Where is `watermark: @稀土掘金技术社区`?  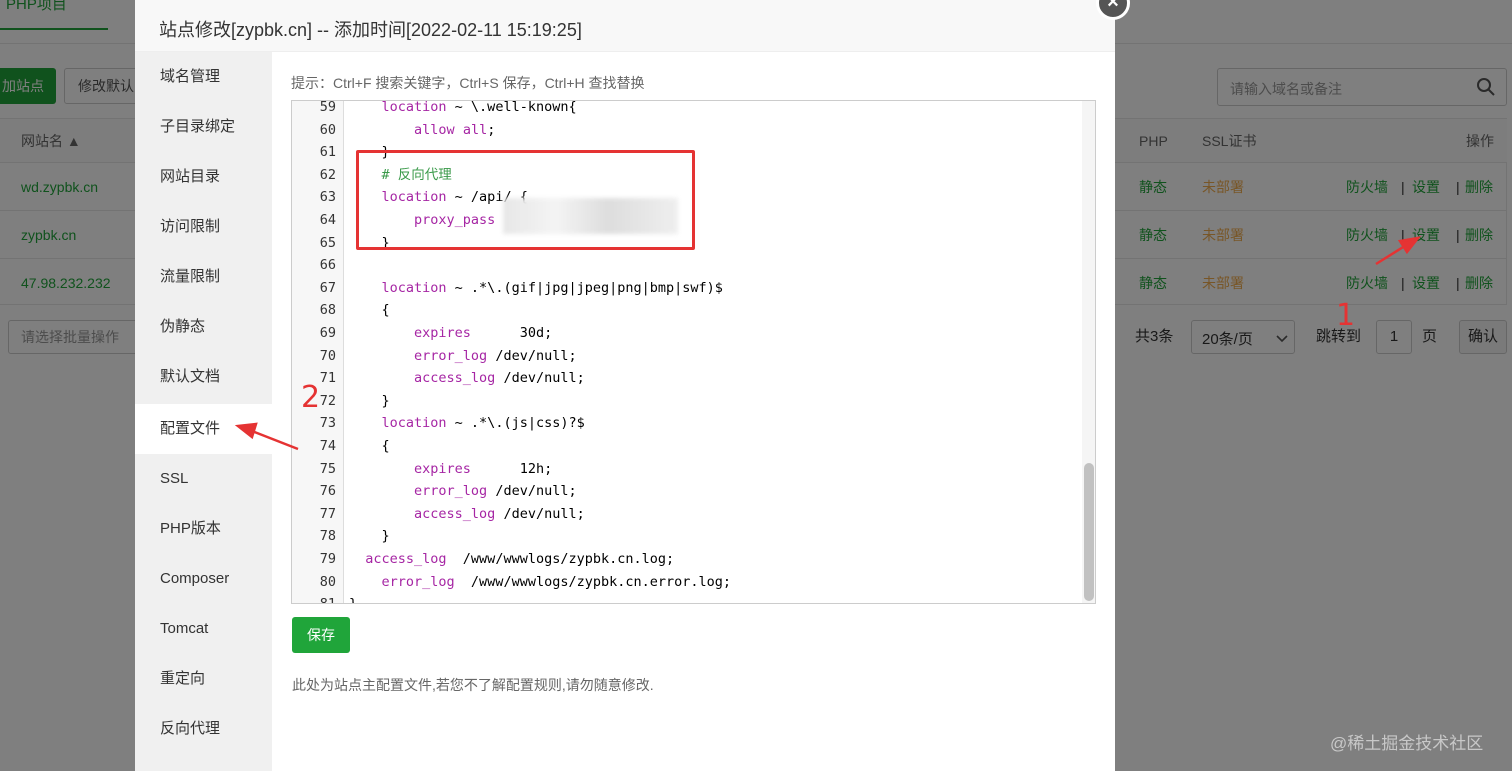 watermark: @稀土掘金技术社区 is located at coordinates (1407, 743).